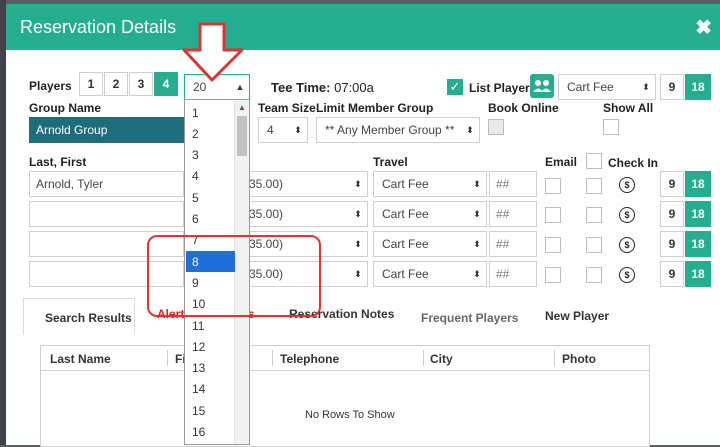  What do you see at coordinates (607, 87) in the screenshot?
I see `fee-select: Cart Fee ⬍` at bounding box center [607, 87].